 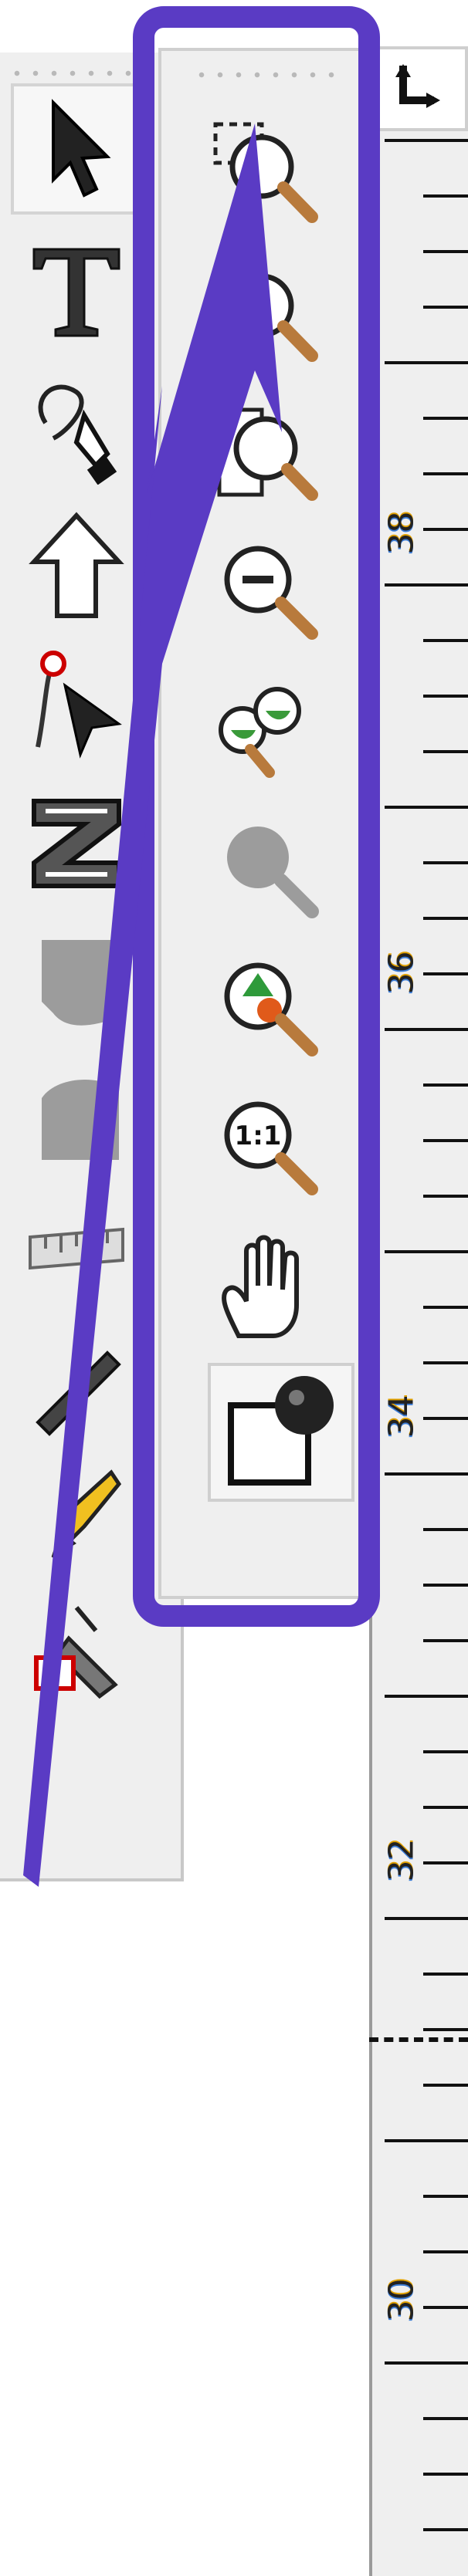 What do you see at coordinates (81, 148) in the screenshot?
I see `arrow-pointer-icon` at bounding box center [81, 148].